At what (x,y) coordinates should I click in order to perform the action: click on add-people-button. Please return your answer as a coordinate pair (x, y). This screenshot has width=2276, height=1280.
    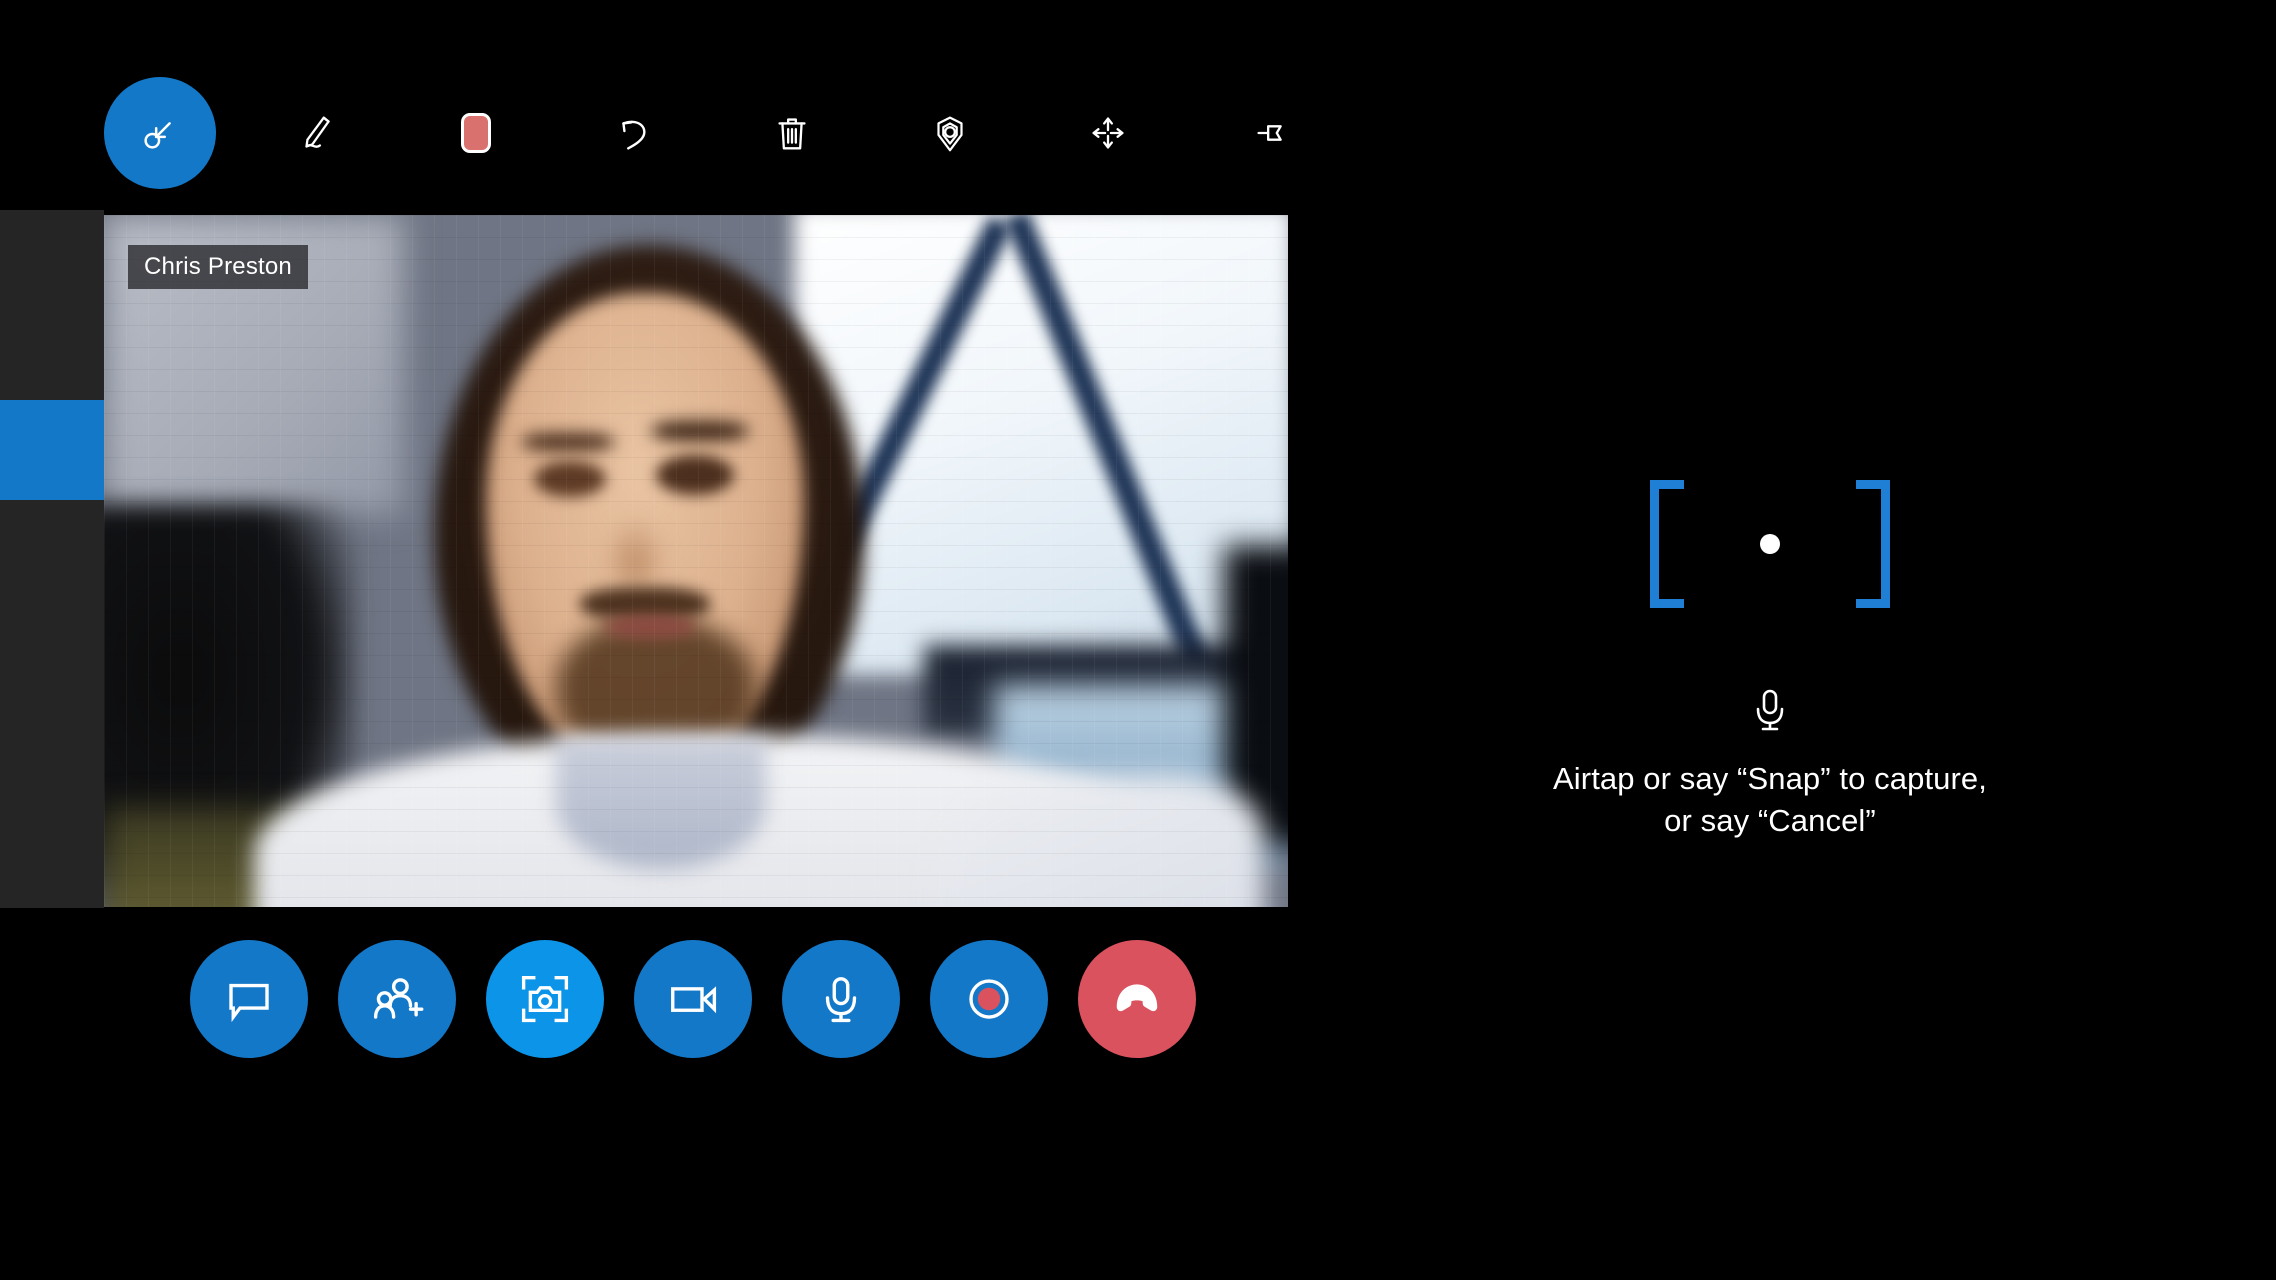
    Looking at the image, I should click on (397, 999).